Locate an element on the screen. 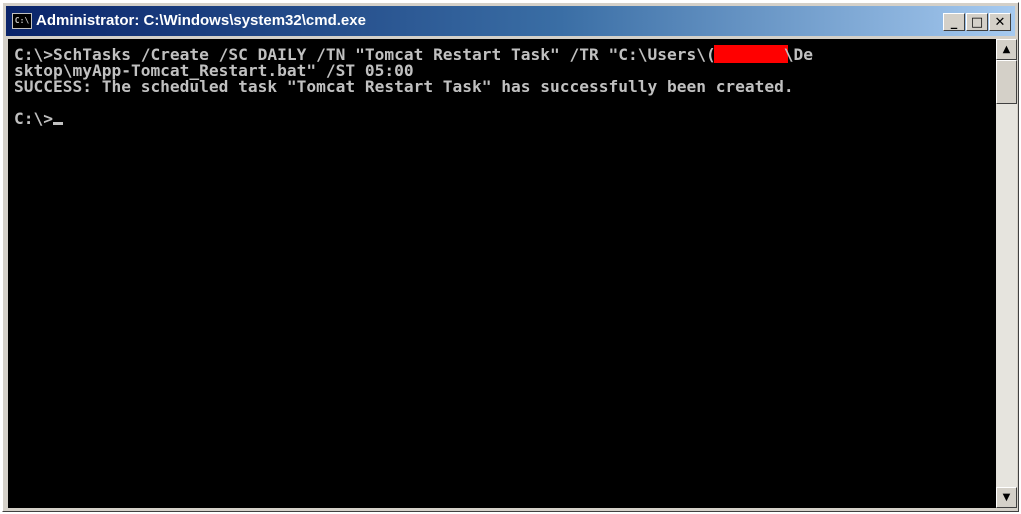 Image resolution: width=1021 pixels, height=514 pixels. vertical-scrollbar: ▲ ▼ is located at coordinates (1006, 273).